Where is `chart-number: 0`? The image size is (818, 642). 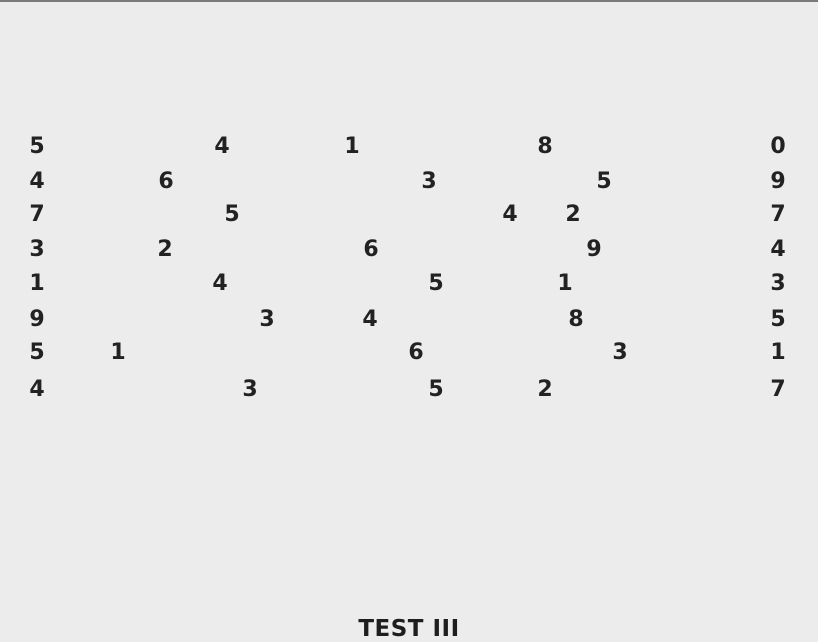
chart-number: 0 is located at coordinates (778, 146).